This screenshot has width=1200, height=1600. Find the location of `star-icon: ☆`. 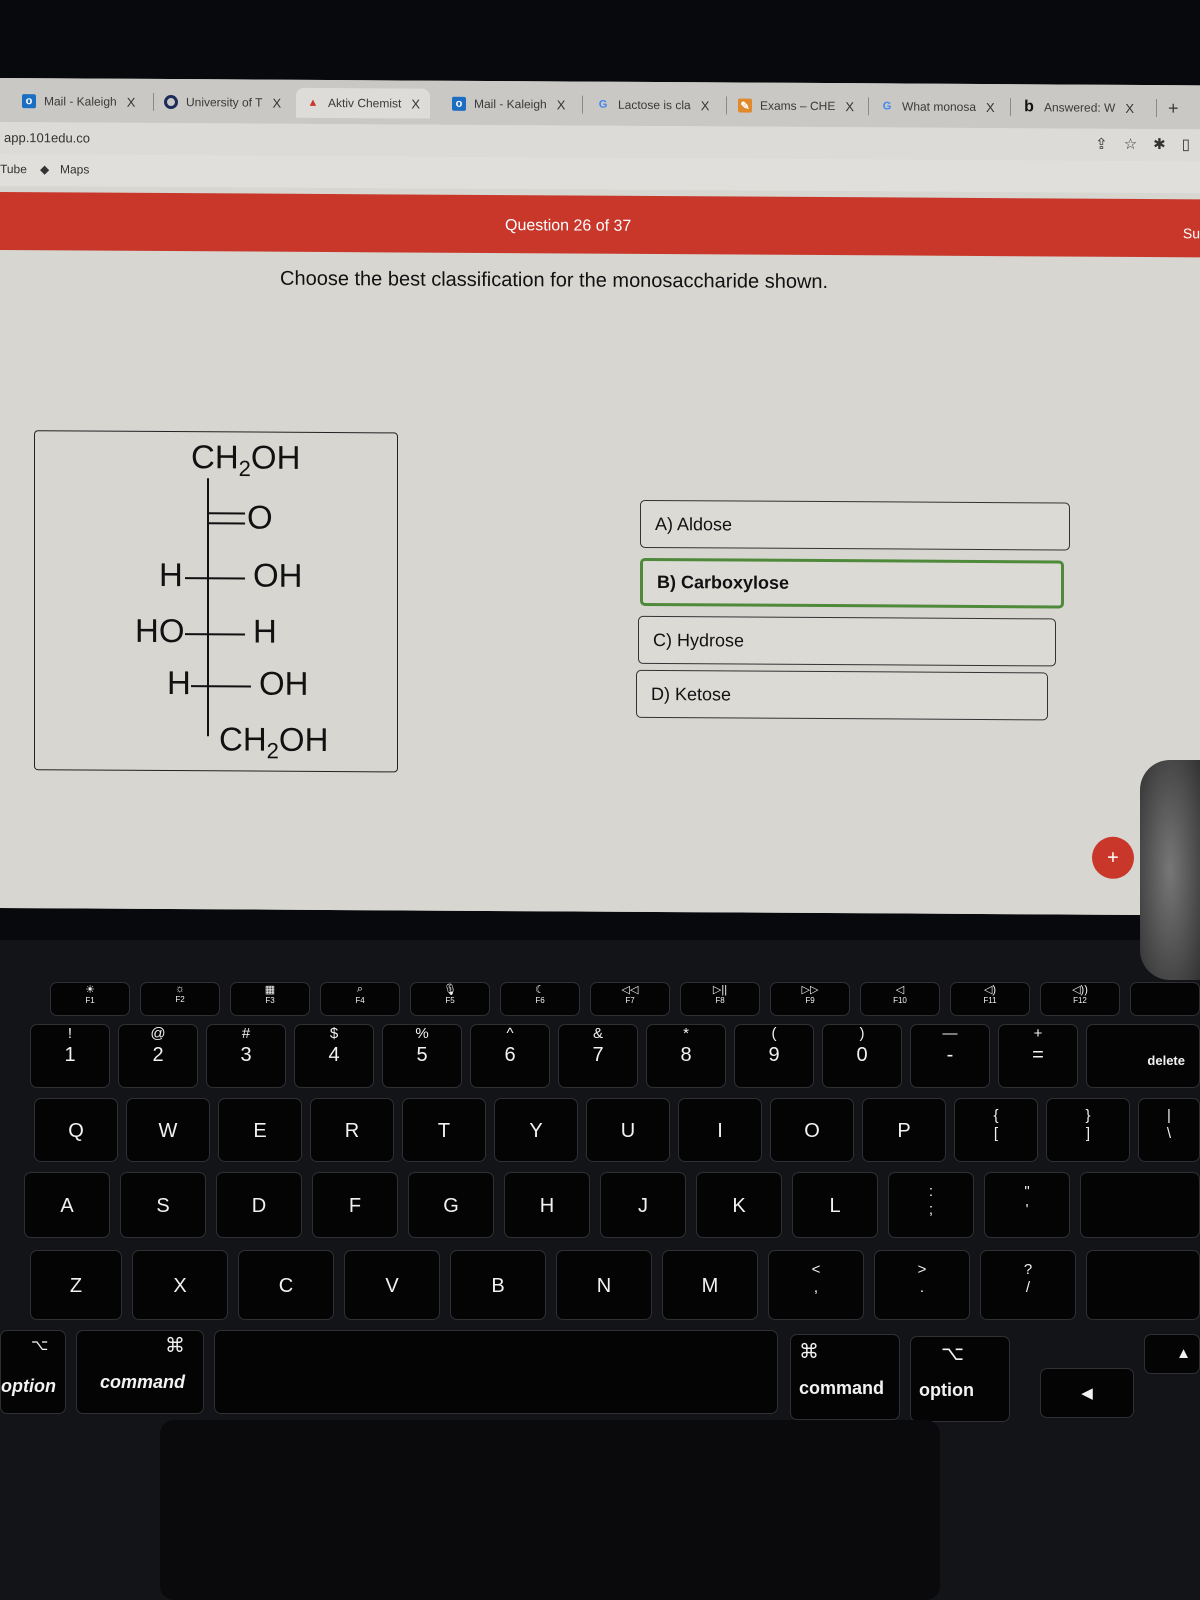

star-icon: ☆ is located at coordinates (1130, 144).